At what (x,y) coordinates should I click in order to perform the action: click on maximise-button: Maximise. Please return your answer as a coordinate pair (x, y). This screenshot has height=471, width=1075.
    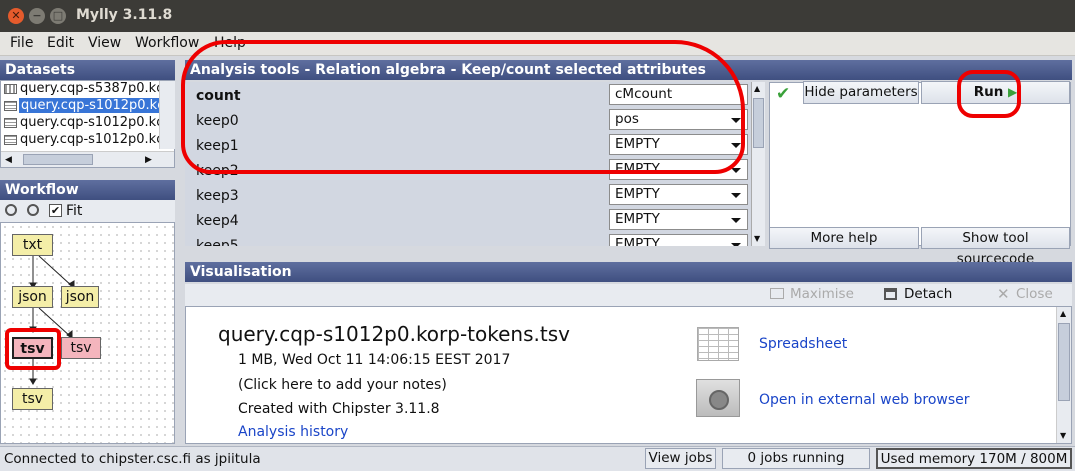
    Looking at the image, I should click on (822, 294).